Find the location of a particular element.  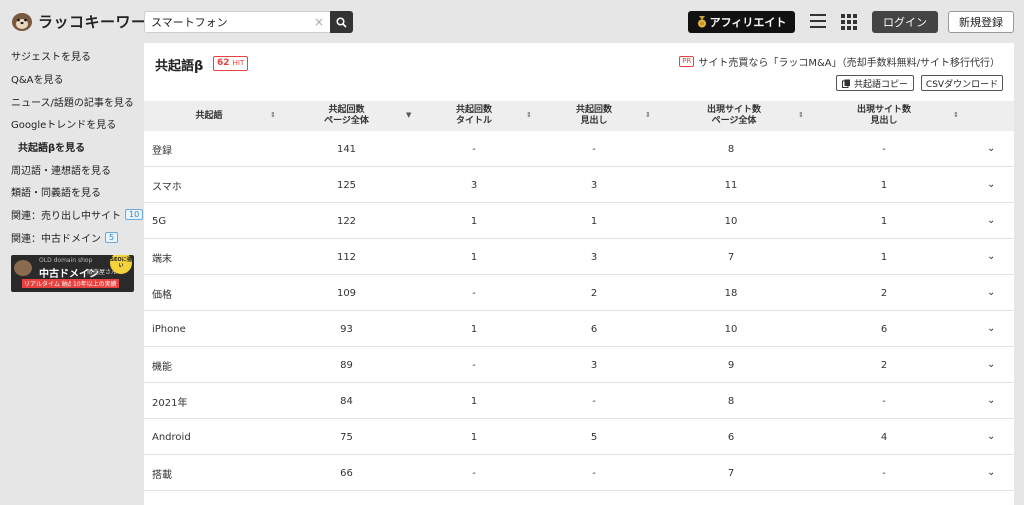

cell-sites-page: 9 is located at coordinates (731, 365).